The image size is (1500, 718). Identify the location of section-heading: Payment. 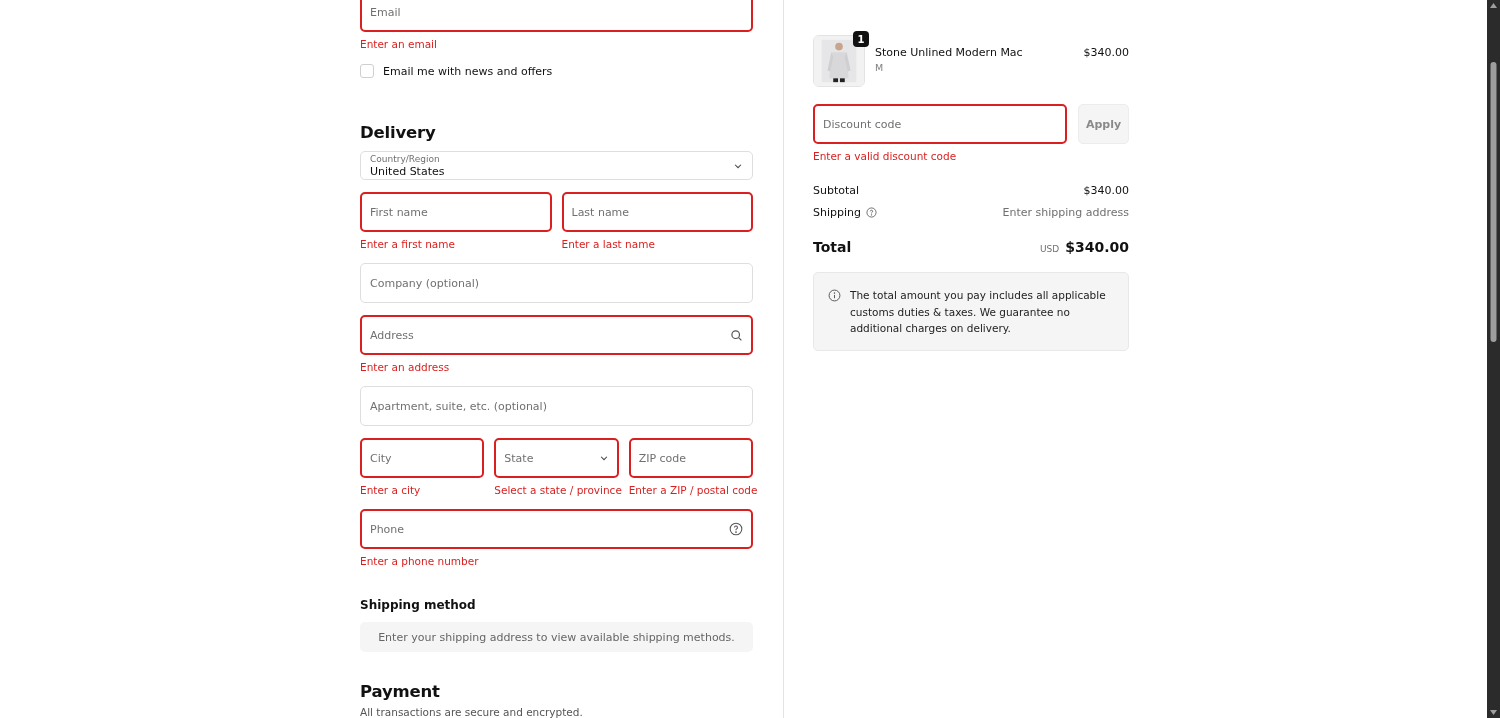
(400, 691).